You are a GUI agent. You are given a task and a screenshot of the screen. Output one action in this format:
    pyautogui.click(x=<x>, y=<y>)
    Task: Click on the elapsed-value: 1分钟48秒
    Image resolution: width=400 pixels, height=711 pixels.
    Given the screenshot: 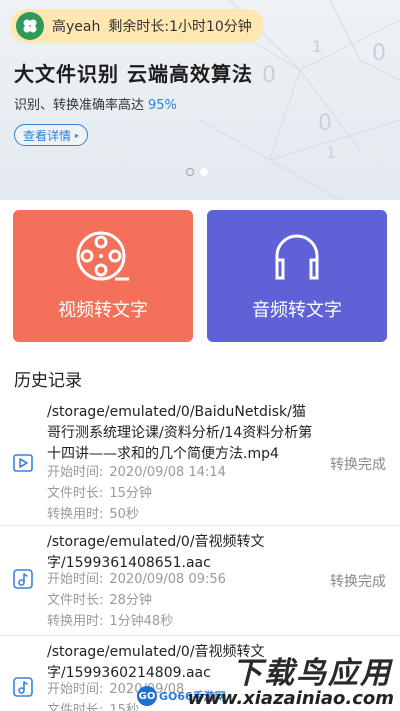 What is the action you would take?
    pyautogui.click(x=141, y=621)
    